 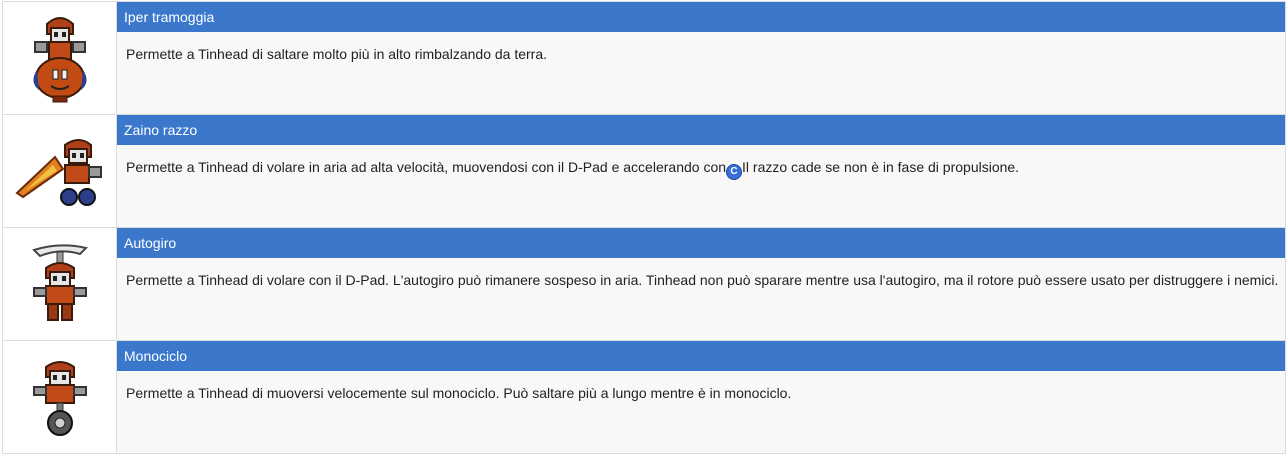 What do you see at coordinates (701, 243) in the screenshot?
I see `powerup-title: Autogiro` at bounding box center [701, 243].